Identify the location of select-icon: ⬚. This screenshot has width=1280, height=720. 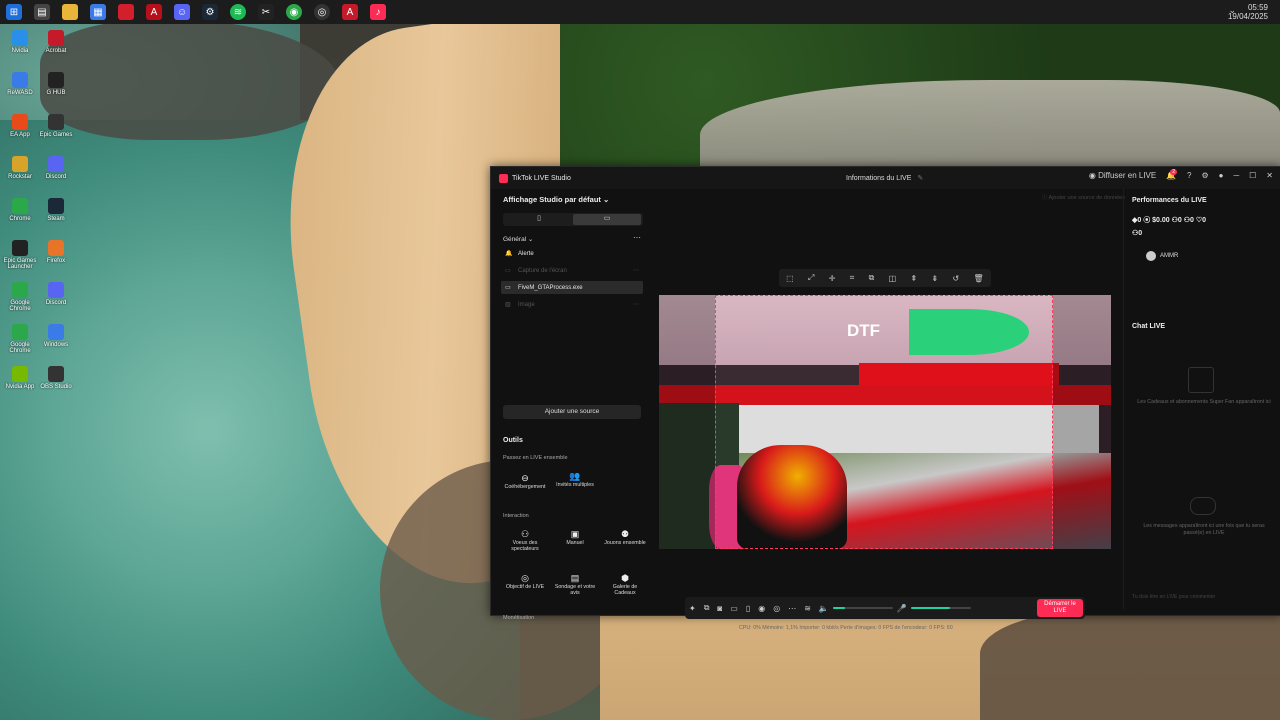
(790, 278).